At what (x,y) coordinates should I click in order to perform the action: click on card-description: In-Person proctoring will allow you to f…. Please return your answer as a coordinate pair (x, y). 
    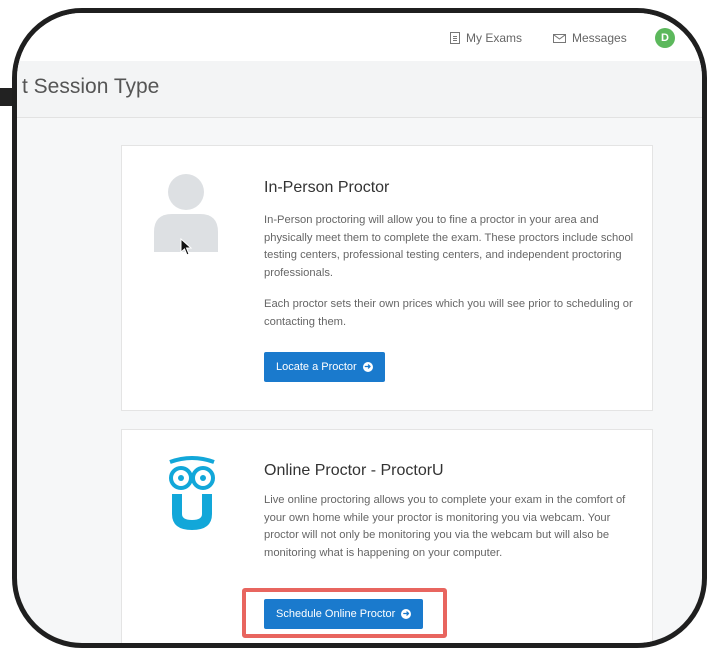
    Looking at the image, I should click on (449, 246).